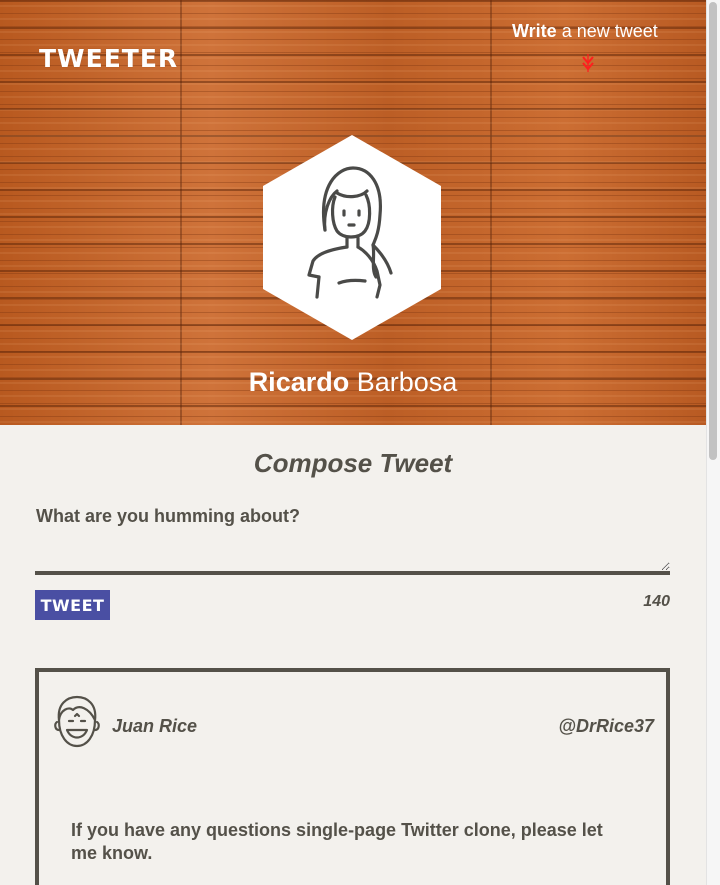 This screenshot has height=885, width=720. I want to click on scrollbar-thumb, so click(713, 231).